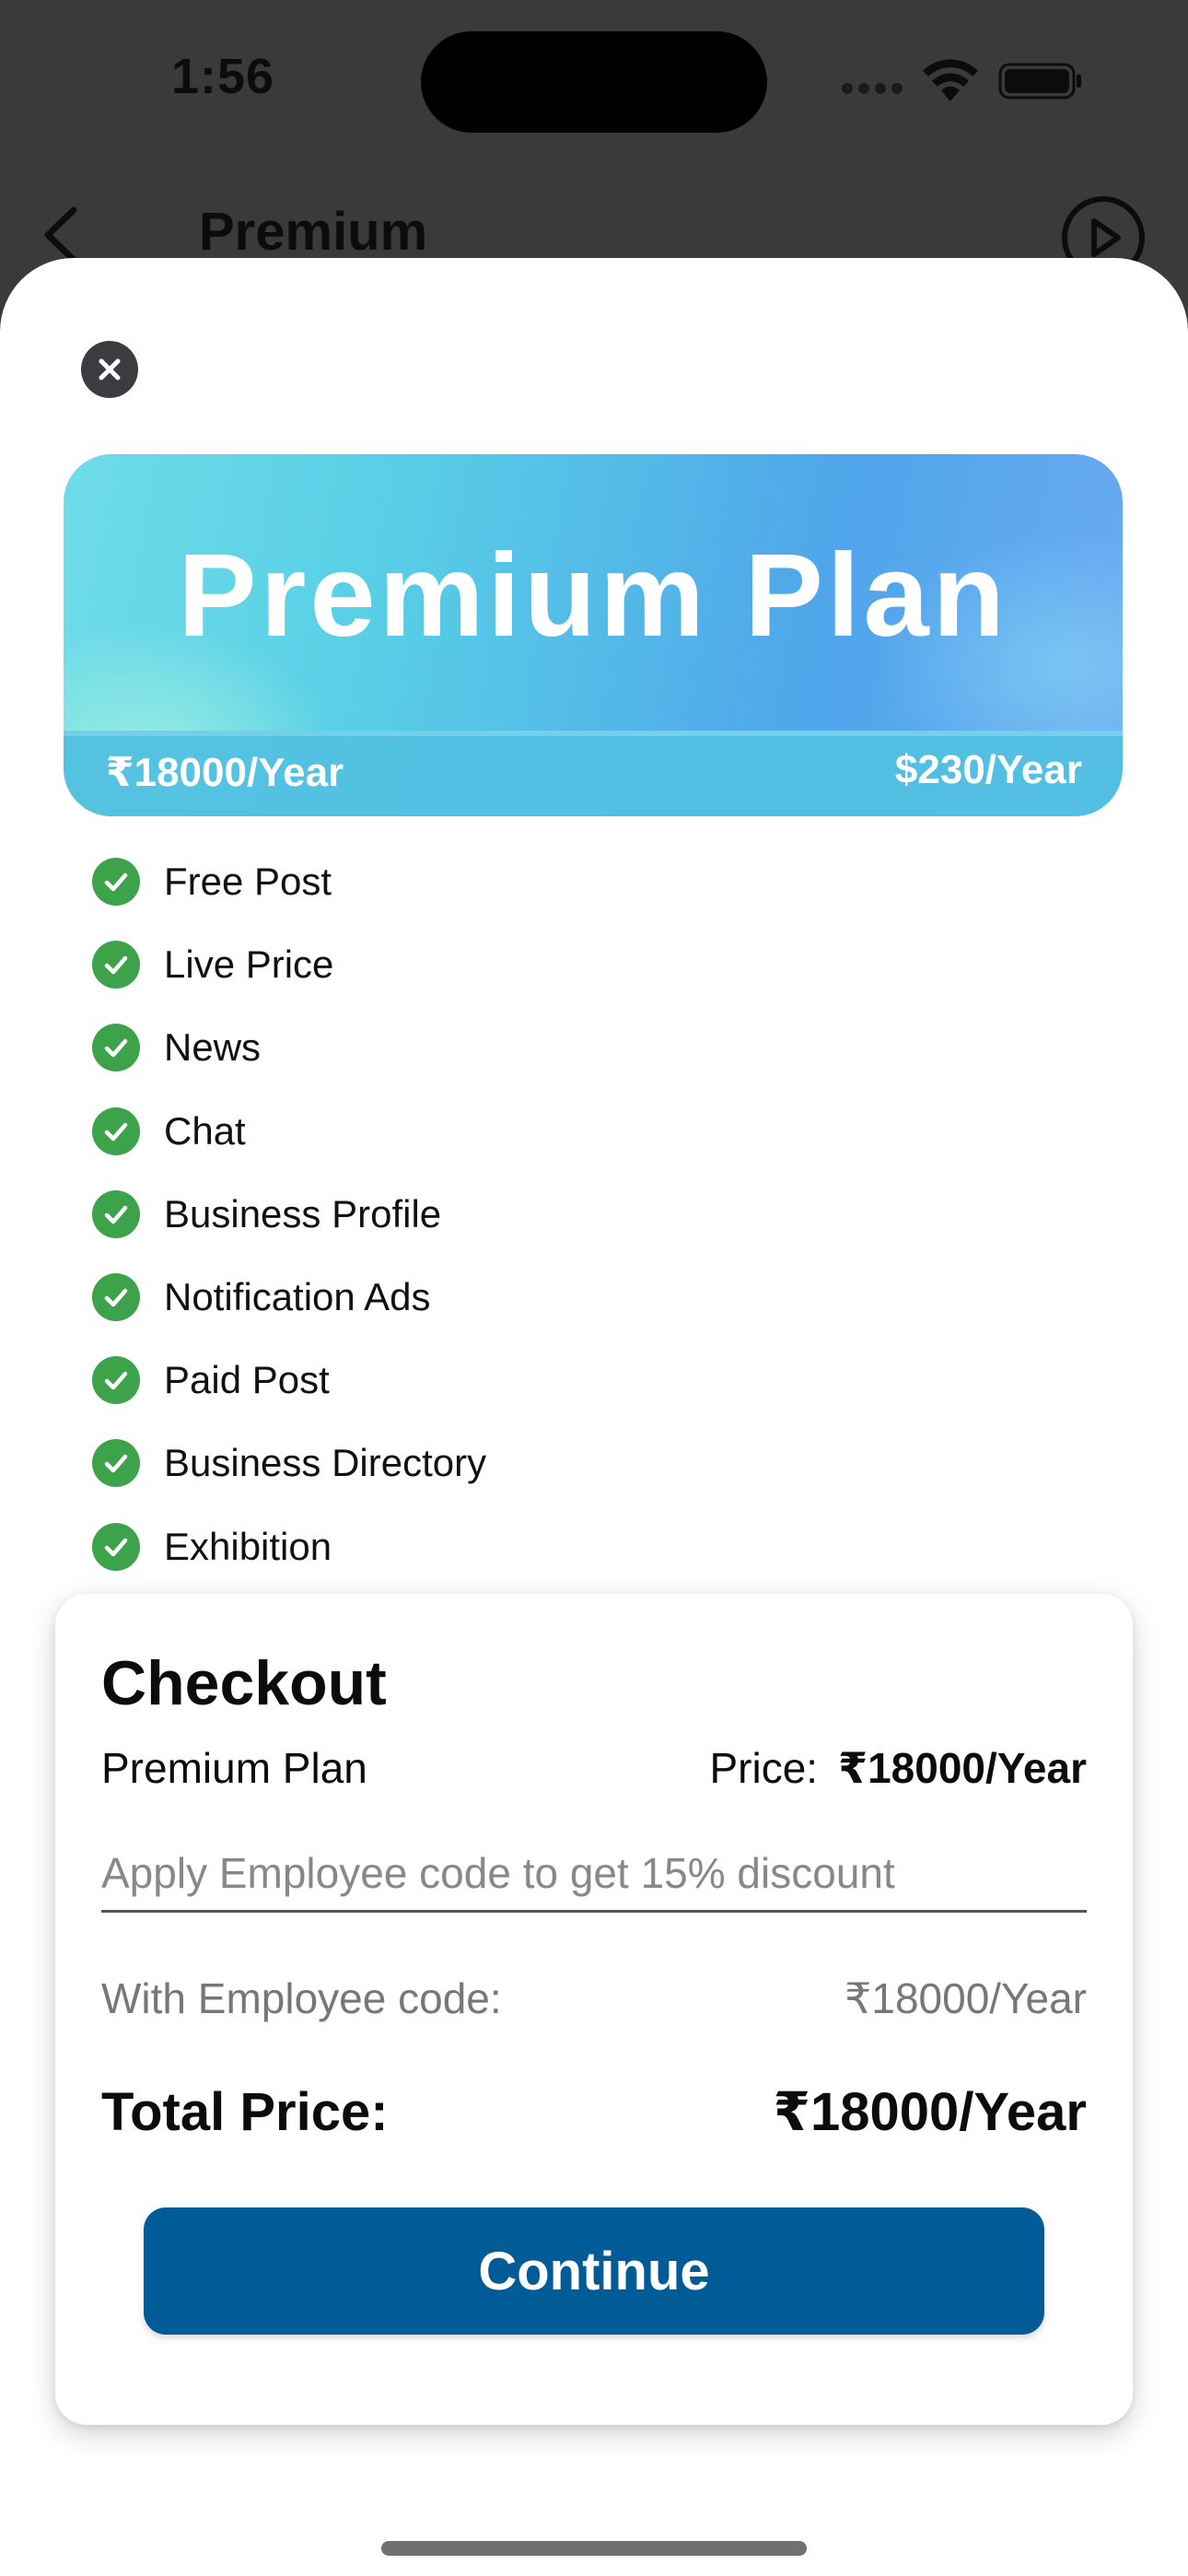  Describe the element at coordinates (1039, 81) in the screenshot. I see `battery-icon` at that location.